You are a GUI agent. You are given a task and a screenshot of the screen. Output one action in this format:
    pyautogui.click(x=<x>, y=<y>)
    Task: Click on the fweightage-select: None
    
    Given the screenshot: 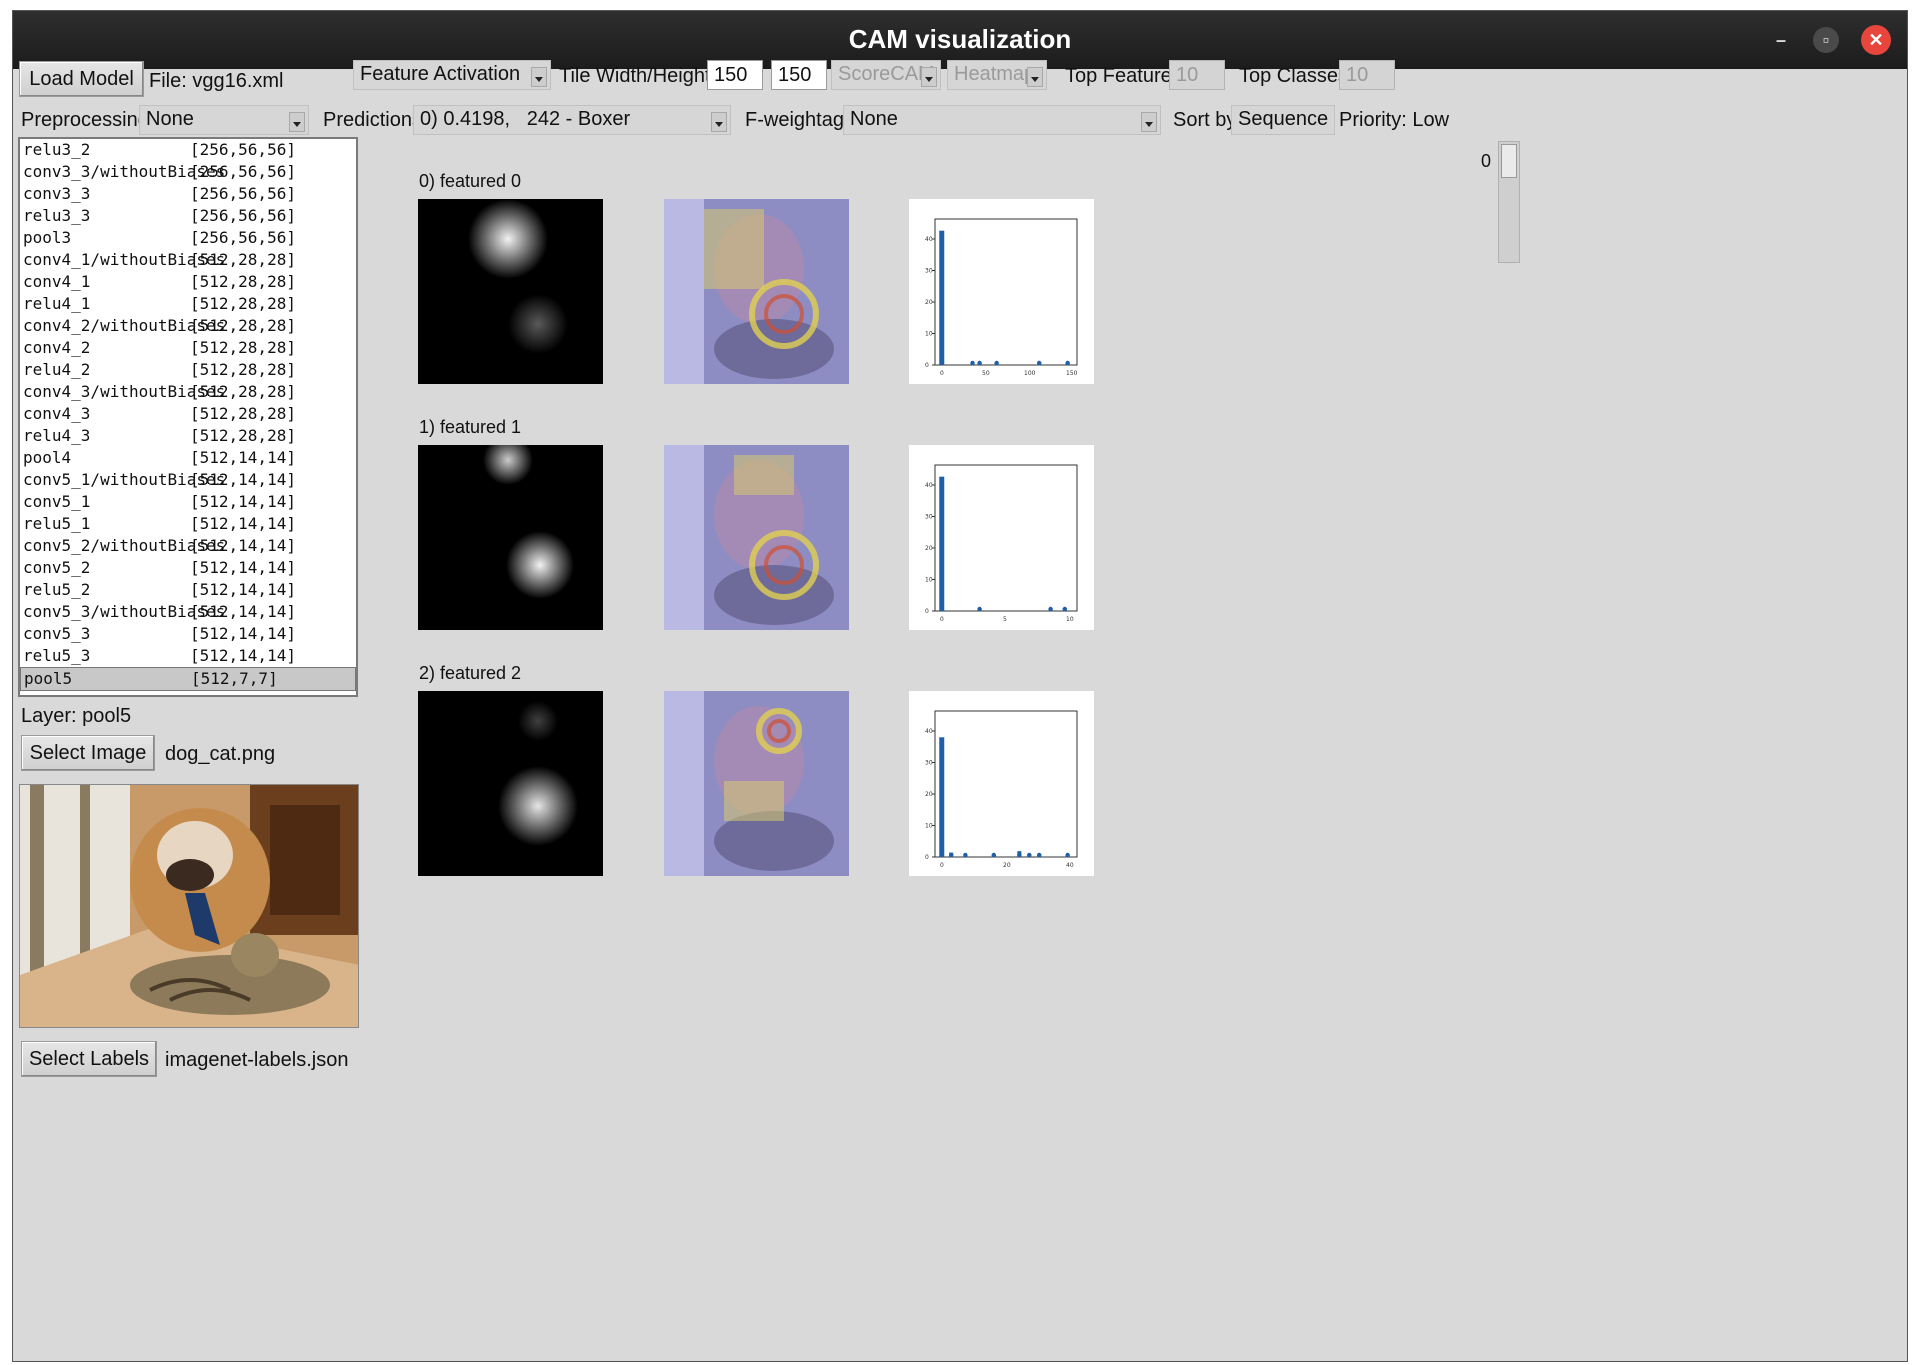 What is the action you would take?
    pyautogui.click(x=1002, y=120)
    